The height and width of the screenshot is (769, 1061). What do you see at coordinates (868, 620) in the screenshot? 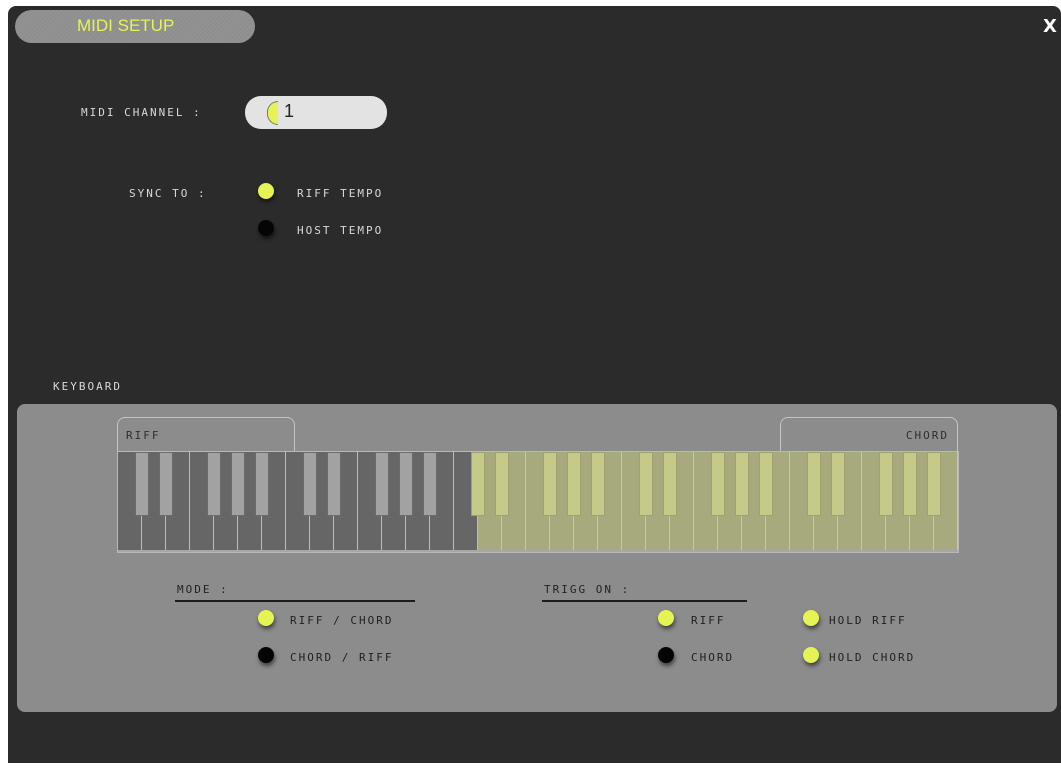
I see `hold-riff-label: HOLD RIFF` at bounding box center [868, 620].